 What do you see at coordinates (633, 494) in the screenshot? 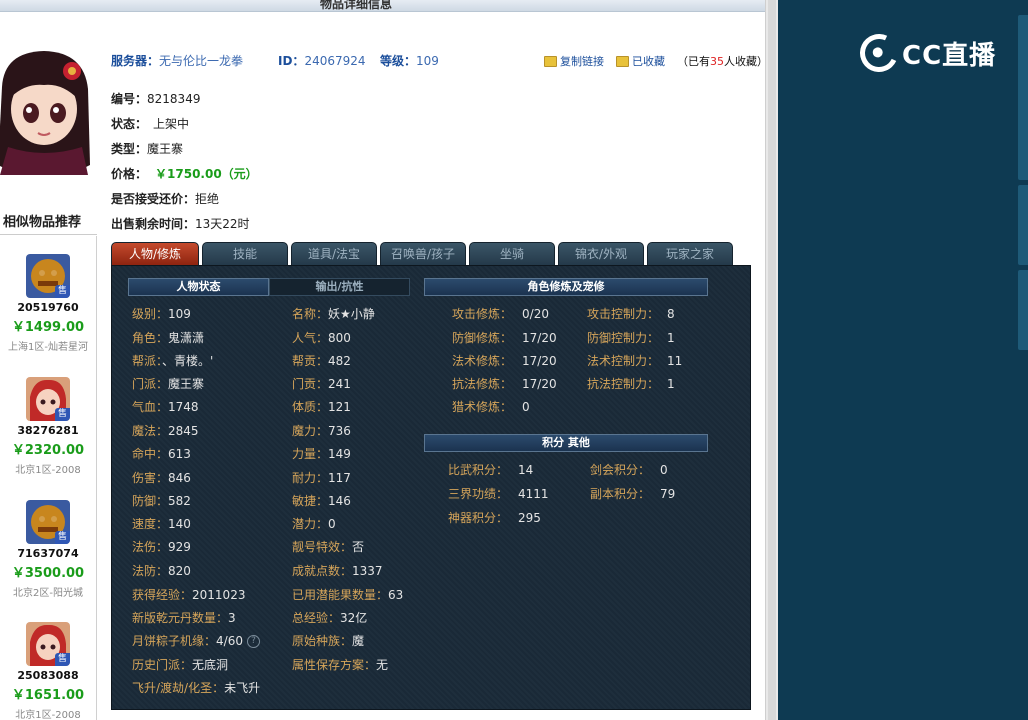
I see `points-dungeon: 副本积分： 79` at bounding box center [633, 494].